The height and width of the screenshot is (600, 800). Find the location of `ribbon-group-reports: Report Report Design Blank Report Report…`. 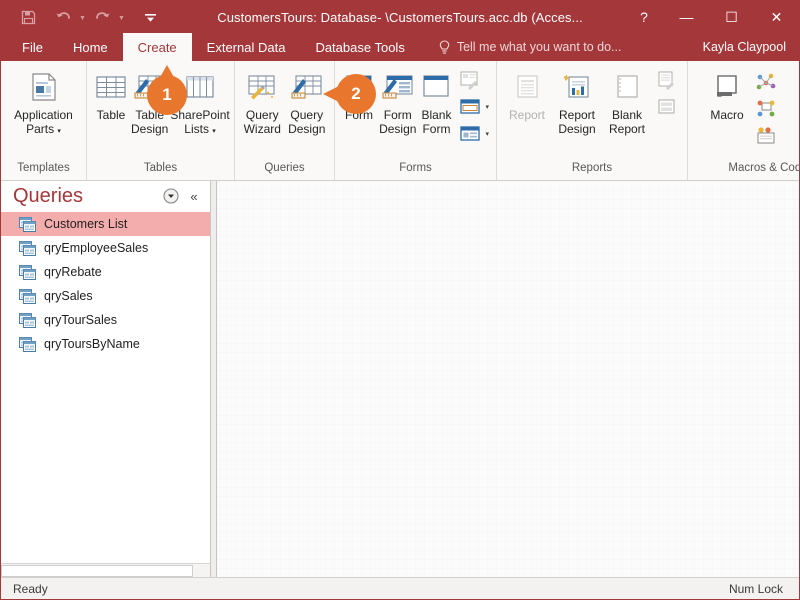

ribbon-group-reports: Report Report Design Blank Report Report… is located at coordinates (592, 120).